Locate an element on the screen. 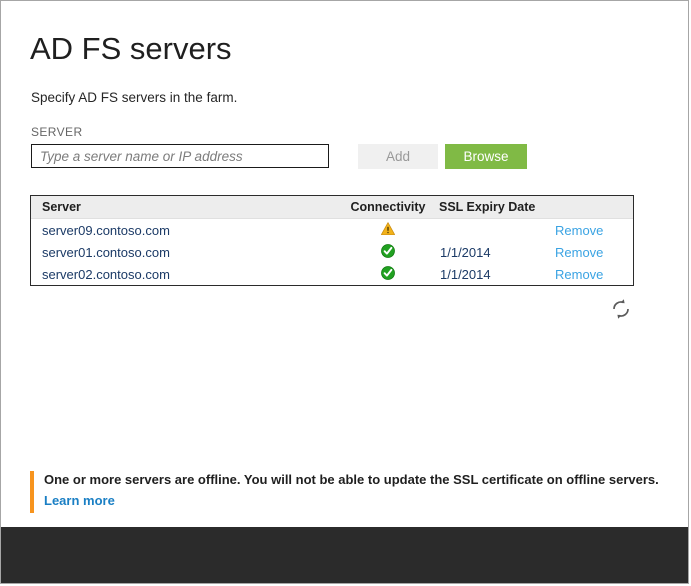  page-subtitle: Specify AD FS servers in the farm. is located at coordinates (134, 97).